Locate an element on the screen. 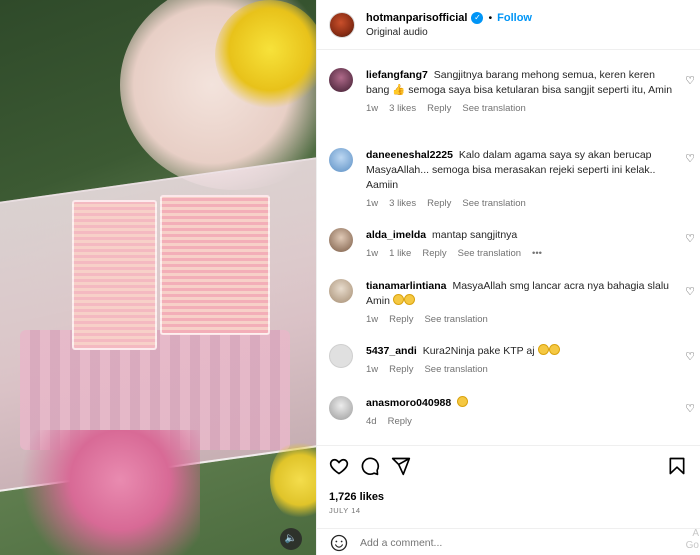 This screenshot has height=555, width=700. verified-badge-icon: ✓ is located at coordinates (477, 17).